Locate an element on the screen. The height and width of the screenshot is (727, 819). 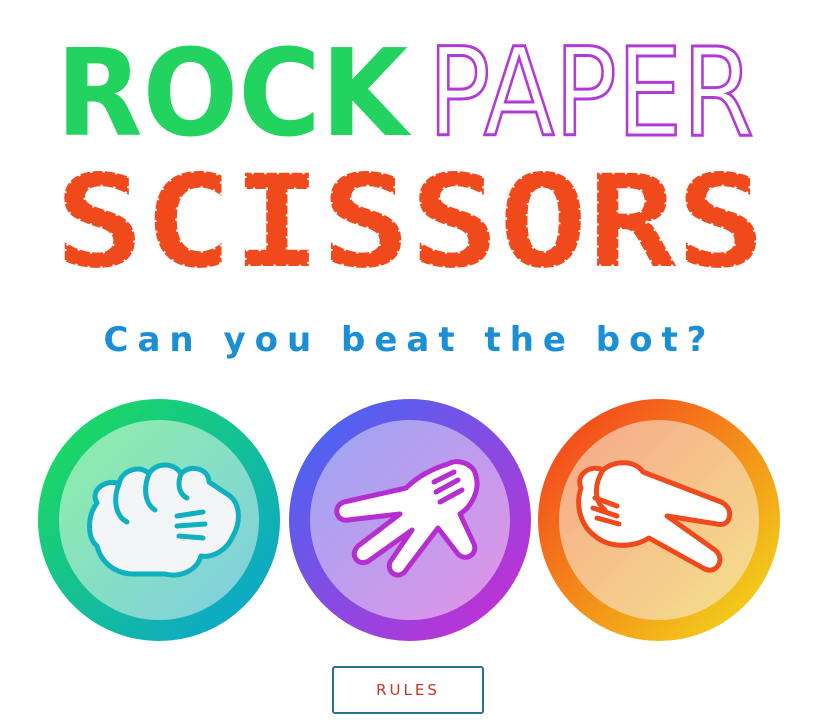
rules-button: RULES is located at coordinates (408, 690).